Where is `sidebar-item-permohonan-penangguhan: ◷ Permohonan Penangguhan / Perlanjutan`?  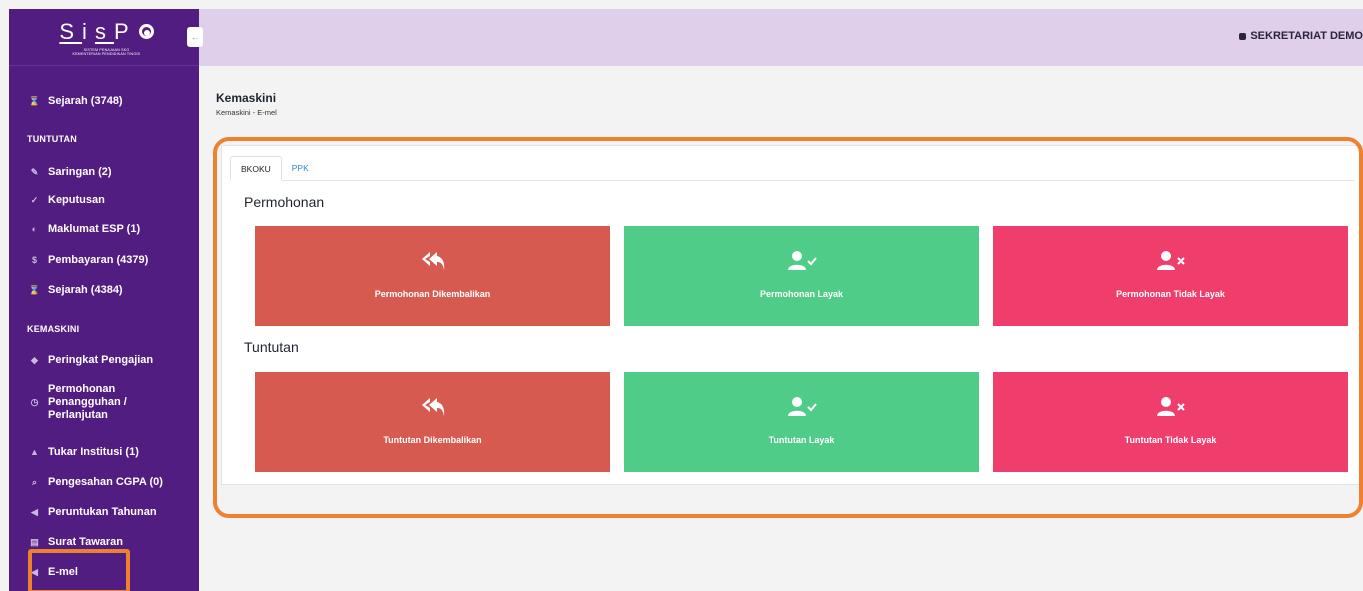 sidebar-item-permohonan-penangguhan: ◷ Permohonan Penangguhan / Perlanjutan is located at coordinates (78, 402).